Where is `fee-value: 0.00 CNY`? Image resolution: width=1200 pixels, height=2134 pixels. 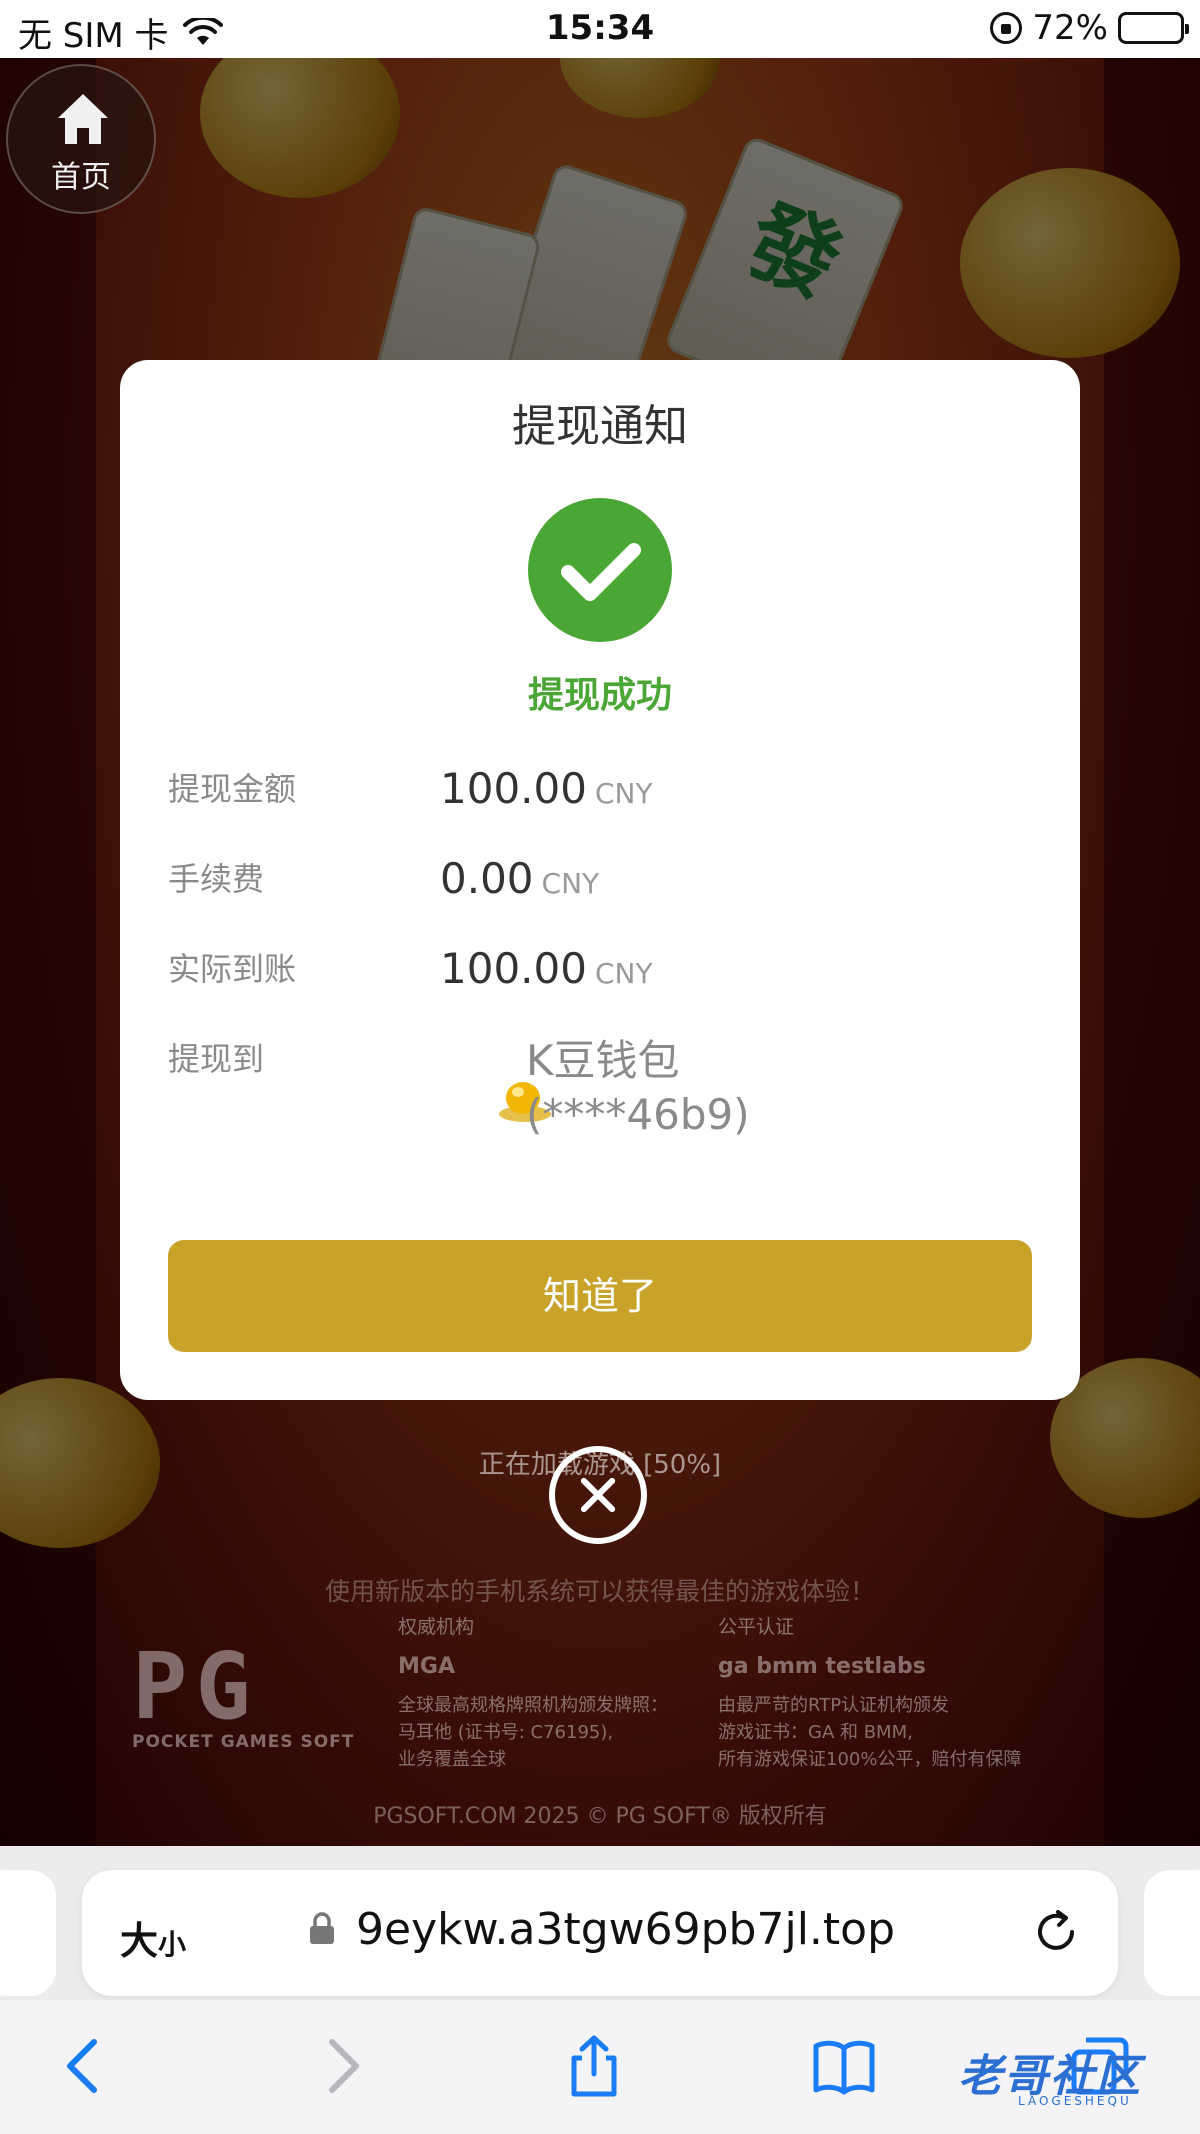 fee-value: 0.00 CNY is located at coordinates (519, 878).